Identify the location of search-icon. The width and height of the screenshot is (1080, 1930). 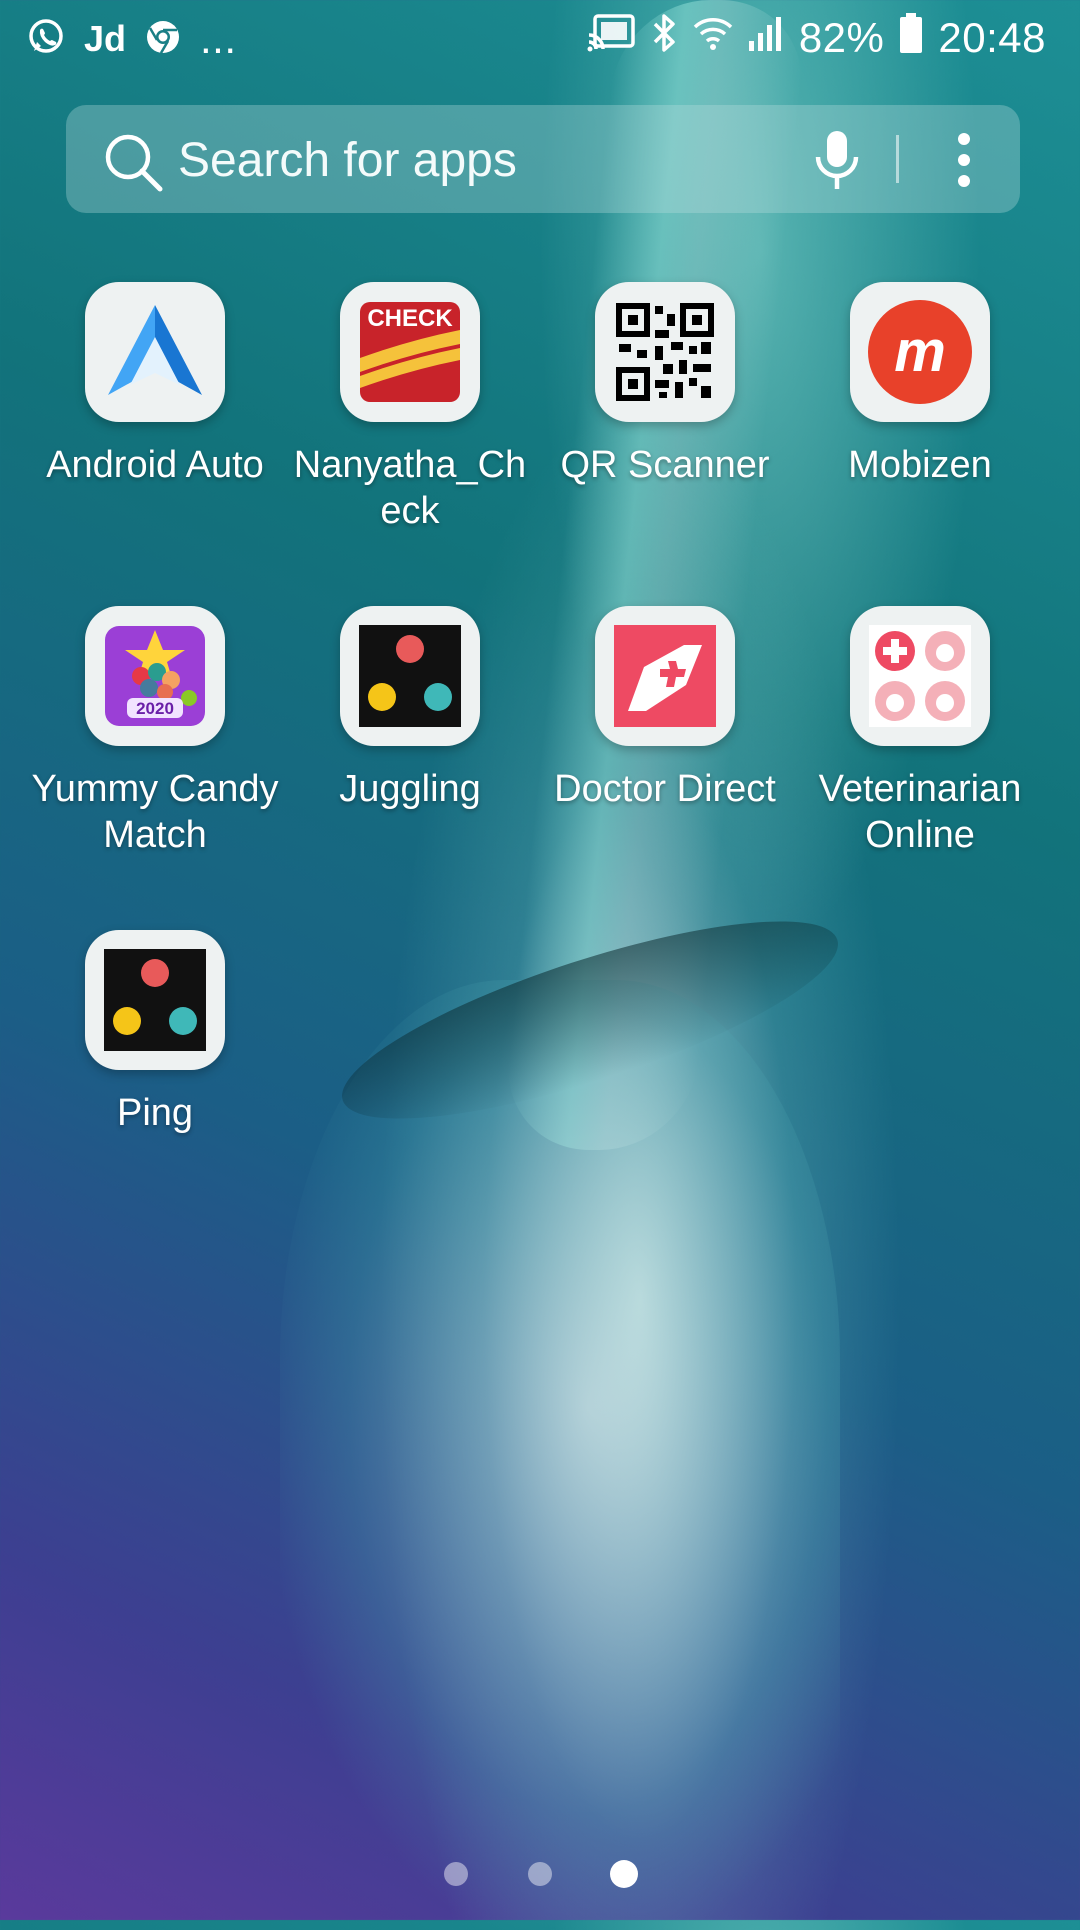
(133, 164).